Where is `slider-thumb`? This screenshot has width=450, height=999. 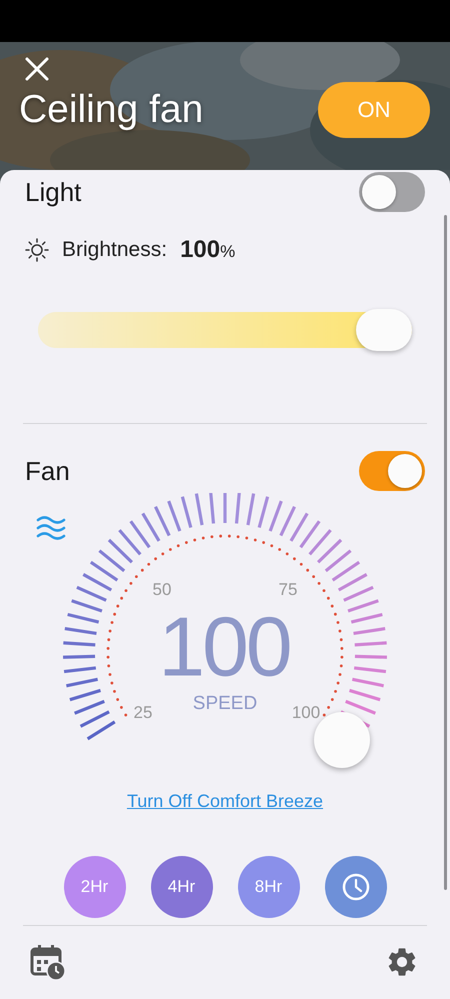
slider-thumb is located at coordinates (384, 330).